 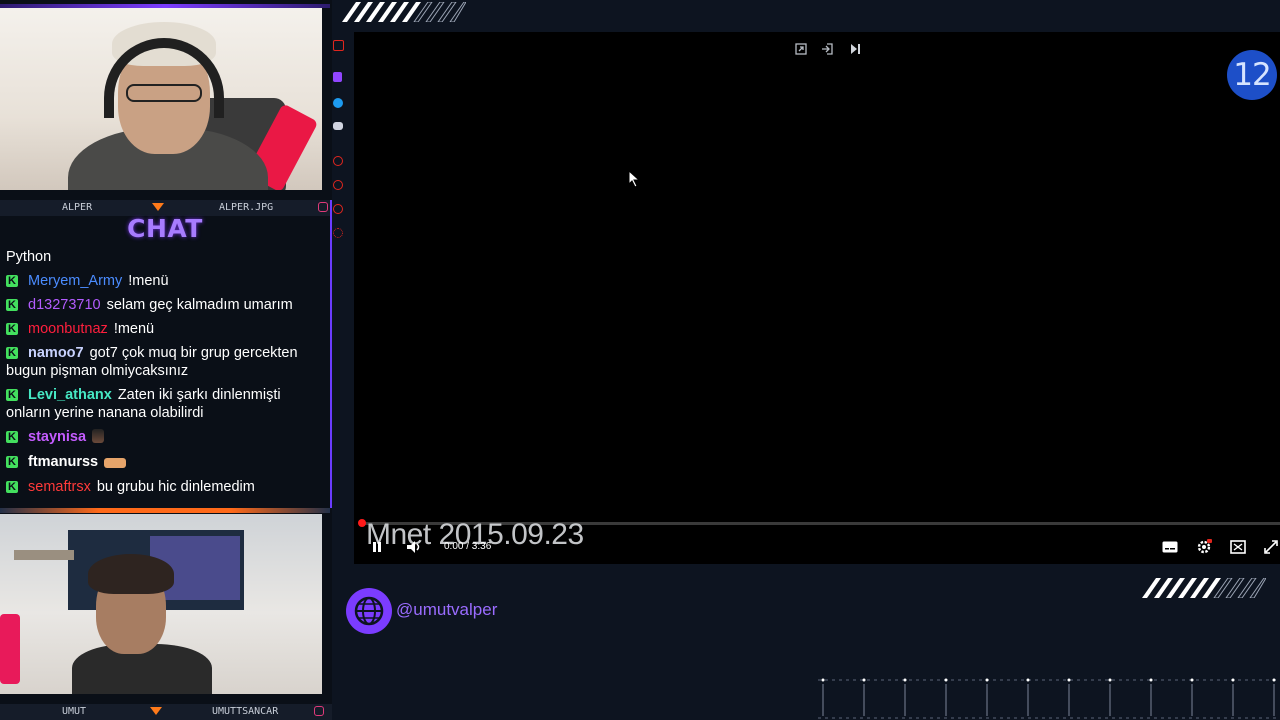 I want to click on chat-username: staynisa, so click(x=57, y=437).